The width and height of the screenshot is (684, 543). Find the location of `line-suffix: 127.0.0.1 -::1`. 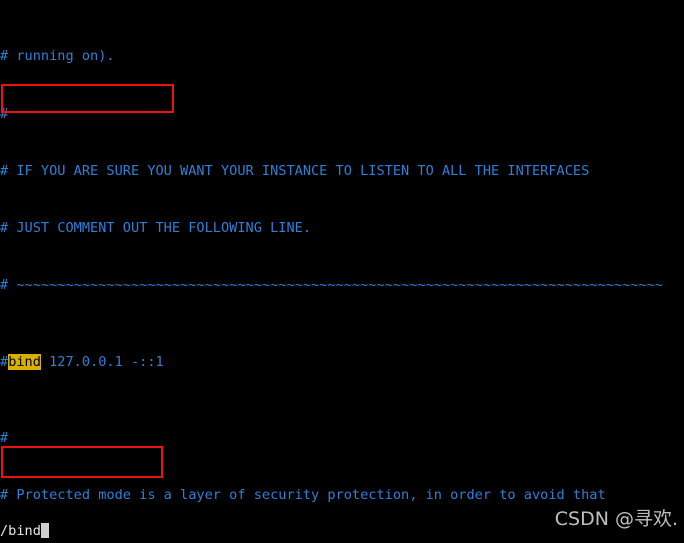

line-suffix: 127.0.0.1 -::1 is located at coordinates (102, 361).